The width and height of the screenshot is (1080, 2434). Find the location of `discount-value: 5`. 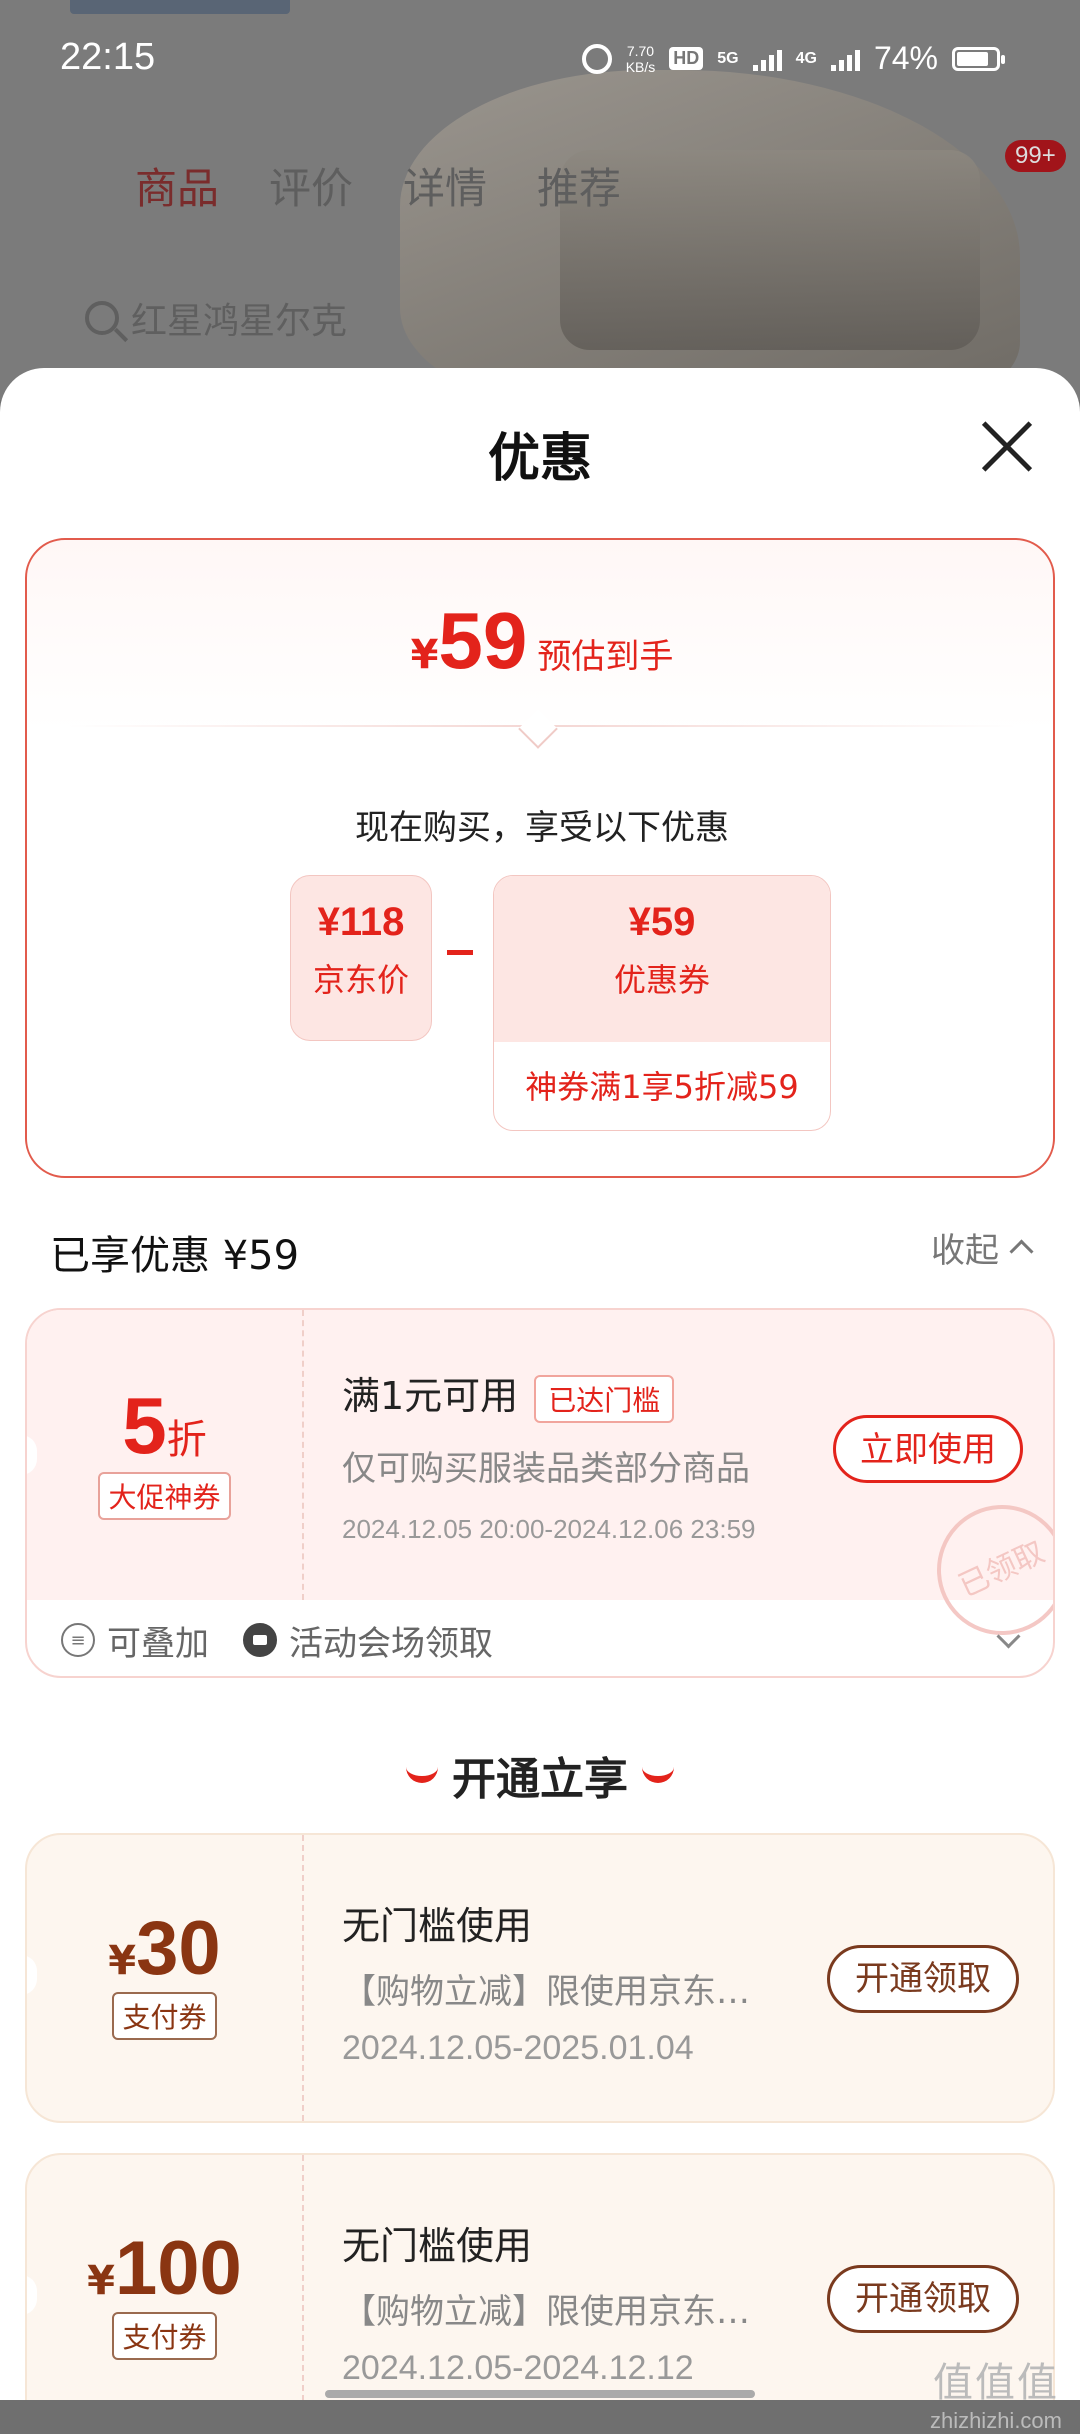

discount-value: 5 is located at coordinates (144, 1425).